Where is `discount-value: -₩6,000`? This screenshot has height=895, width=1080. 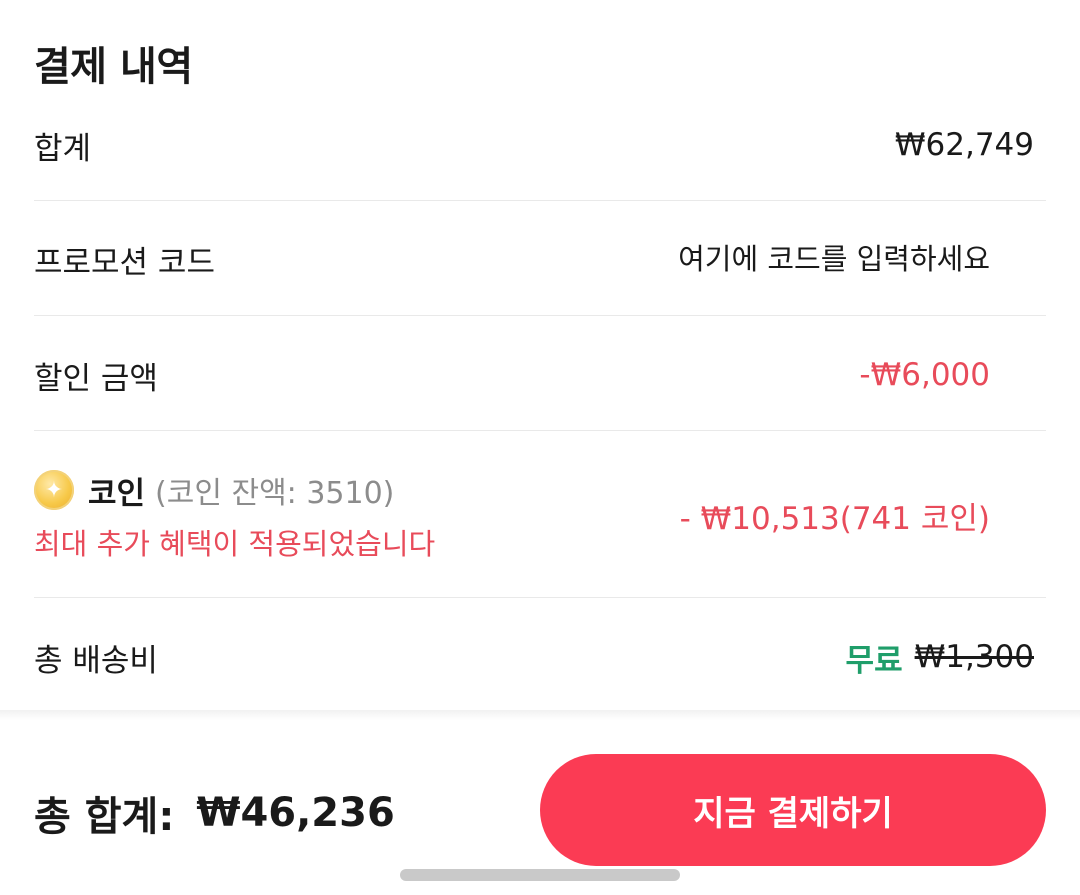 discount-value: -₩6,000 is located at coordinates (924, 375).